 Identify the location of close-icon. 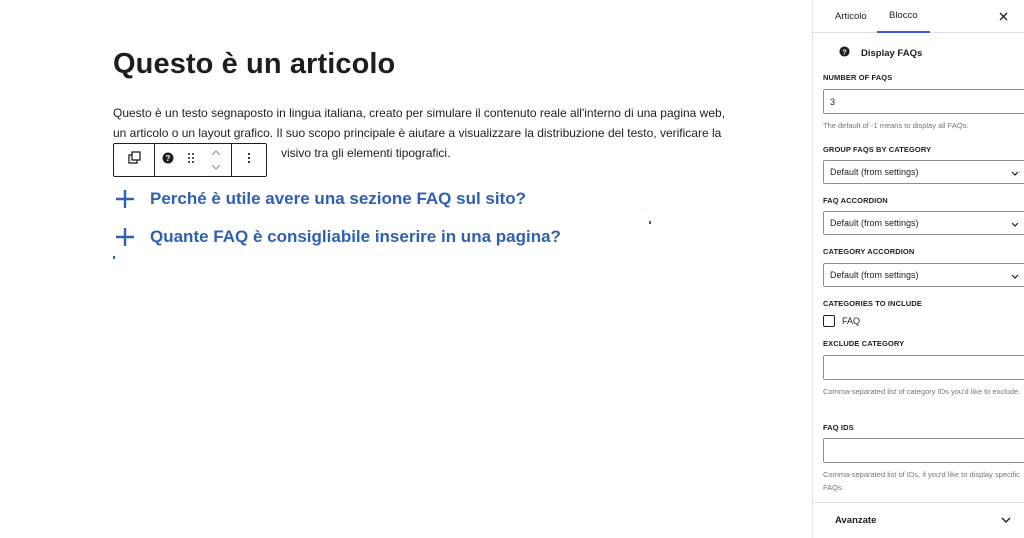
(1003, 16).